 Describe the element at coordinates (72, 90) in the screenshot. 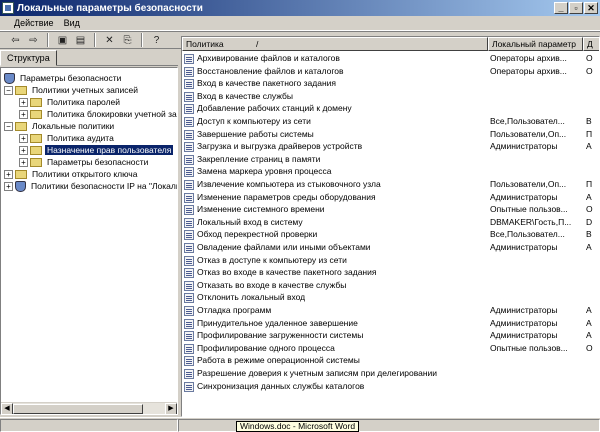

I see `tree-item-account-policies: − Политики учетных записей` at that location.